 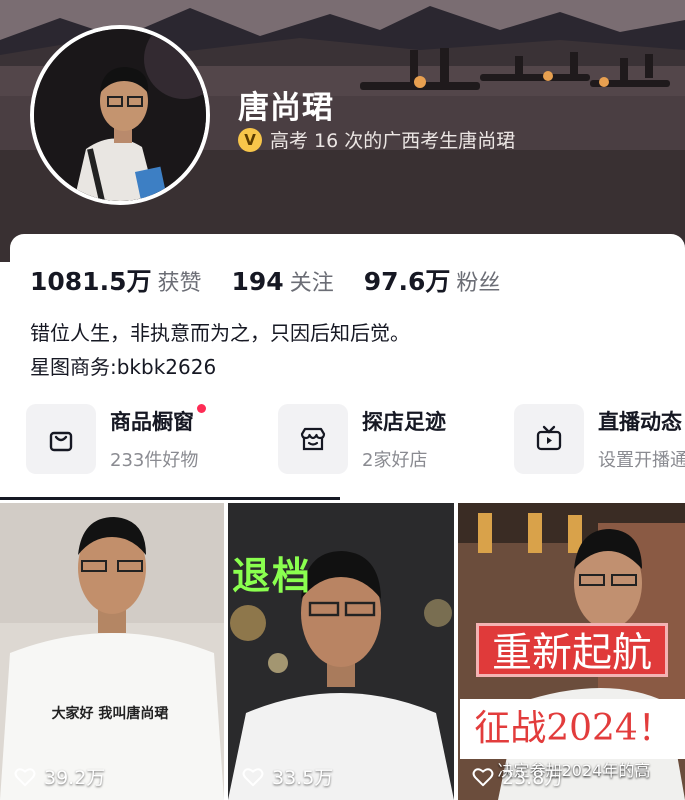 I want to click on video-thumbnail-2: 退档 33.5万, so click(x=341, y=651).